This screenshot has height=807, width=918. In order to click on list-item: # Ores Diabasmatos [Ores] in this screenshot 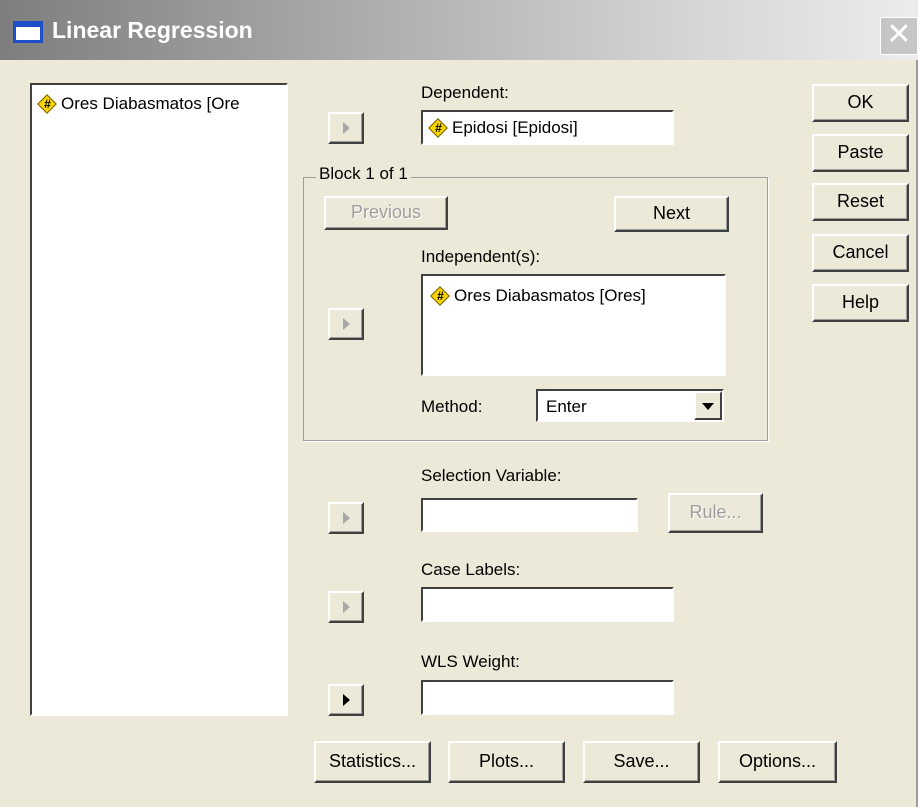, I will do `click(538, 295)`.